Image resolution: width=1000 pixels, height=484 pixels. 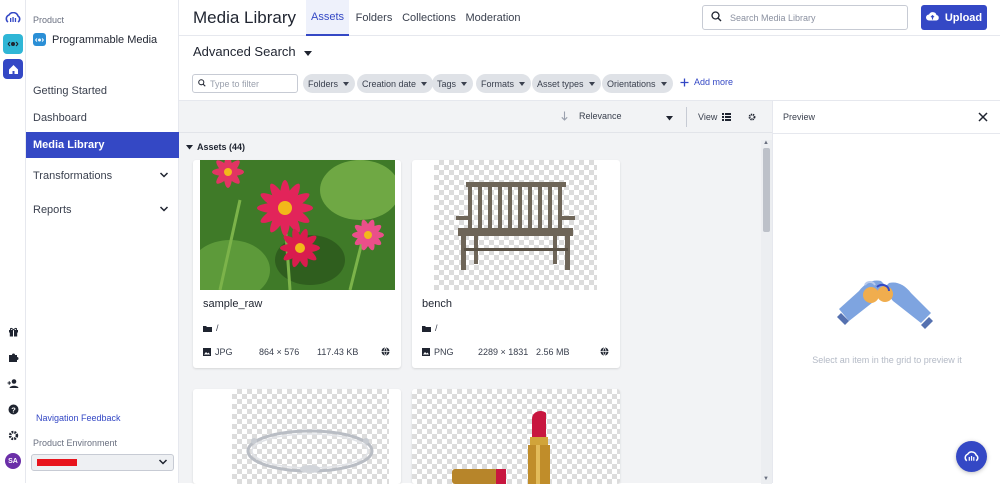 I want to click on scroll-up-icon: ▲, so click(x=766, y=143).